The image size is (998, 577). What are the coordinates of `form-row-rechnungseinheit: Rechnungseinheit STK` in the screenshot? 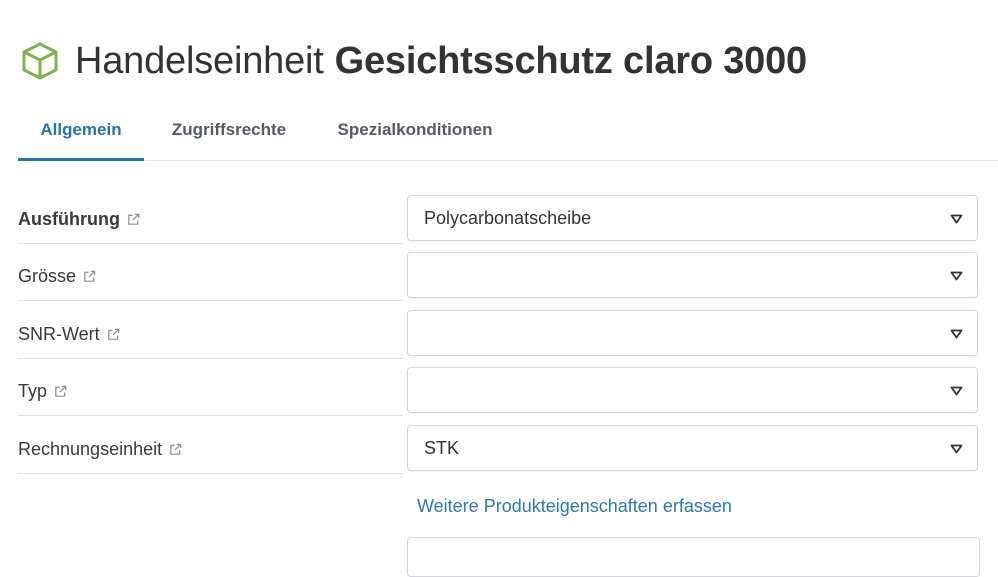 It's located at (499, 450).